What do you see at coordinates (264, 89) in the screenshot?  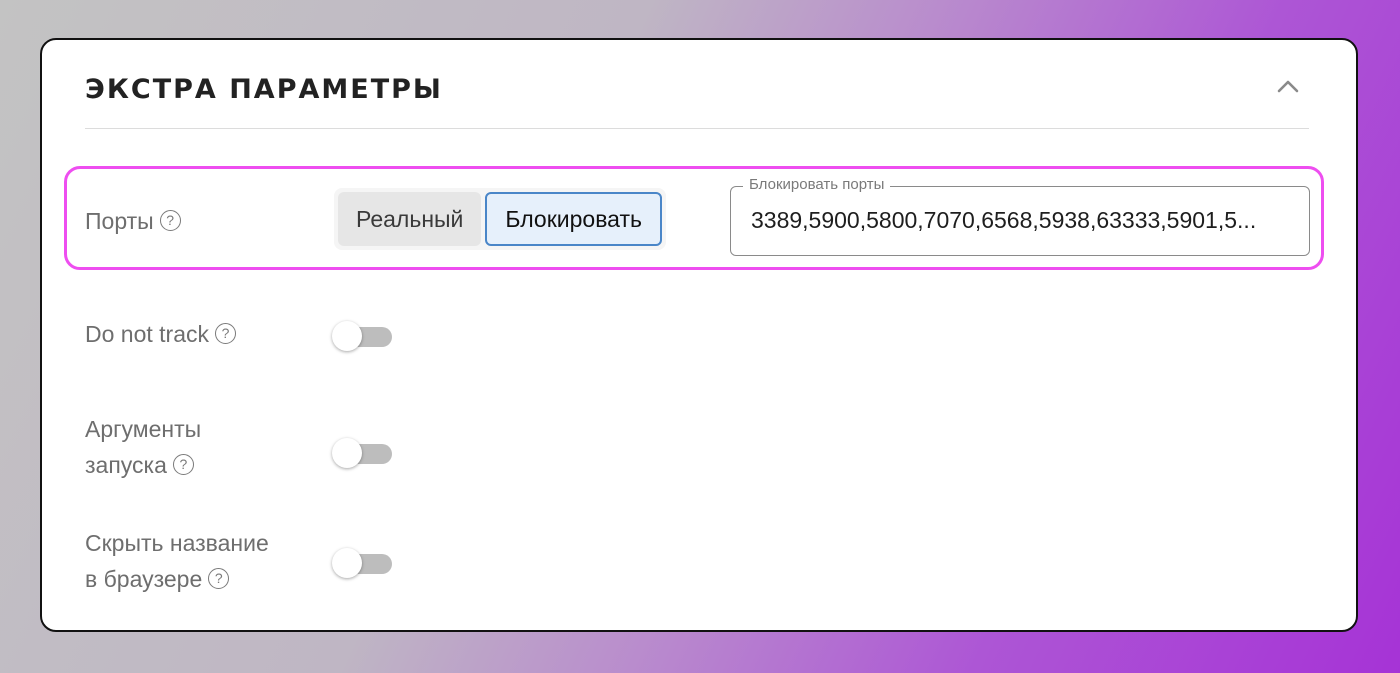 I see `section-title: ЭКСТРА ПАРАМЕТРЫ` at bounding box center [264, 89].